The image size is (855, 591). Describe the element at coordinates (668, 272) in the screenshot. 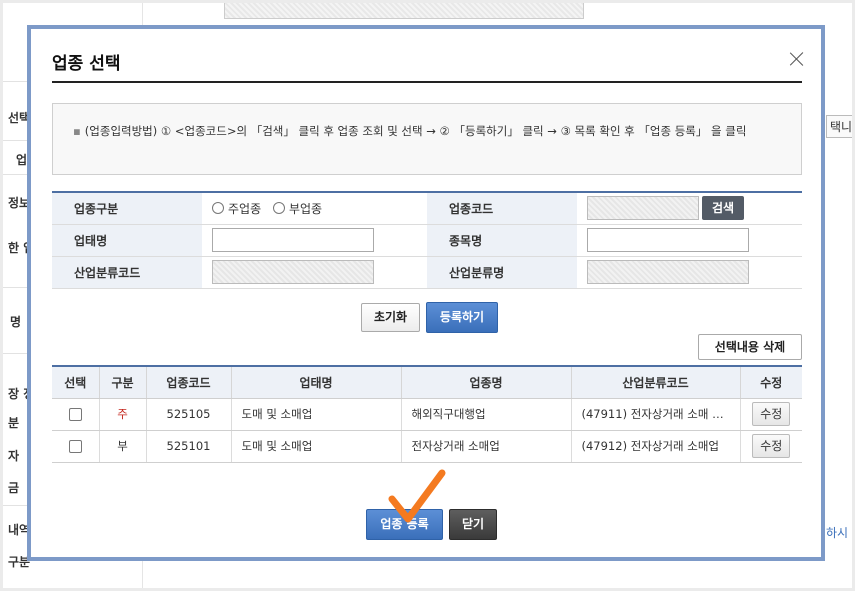

I see `industry-name-input` at that location.